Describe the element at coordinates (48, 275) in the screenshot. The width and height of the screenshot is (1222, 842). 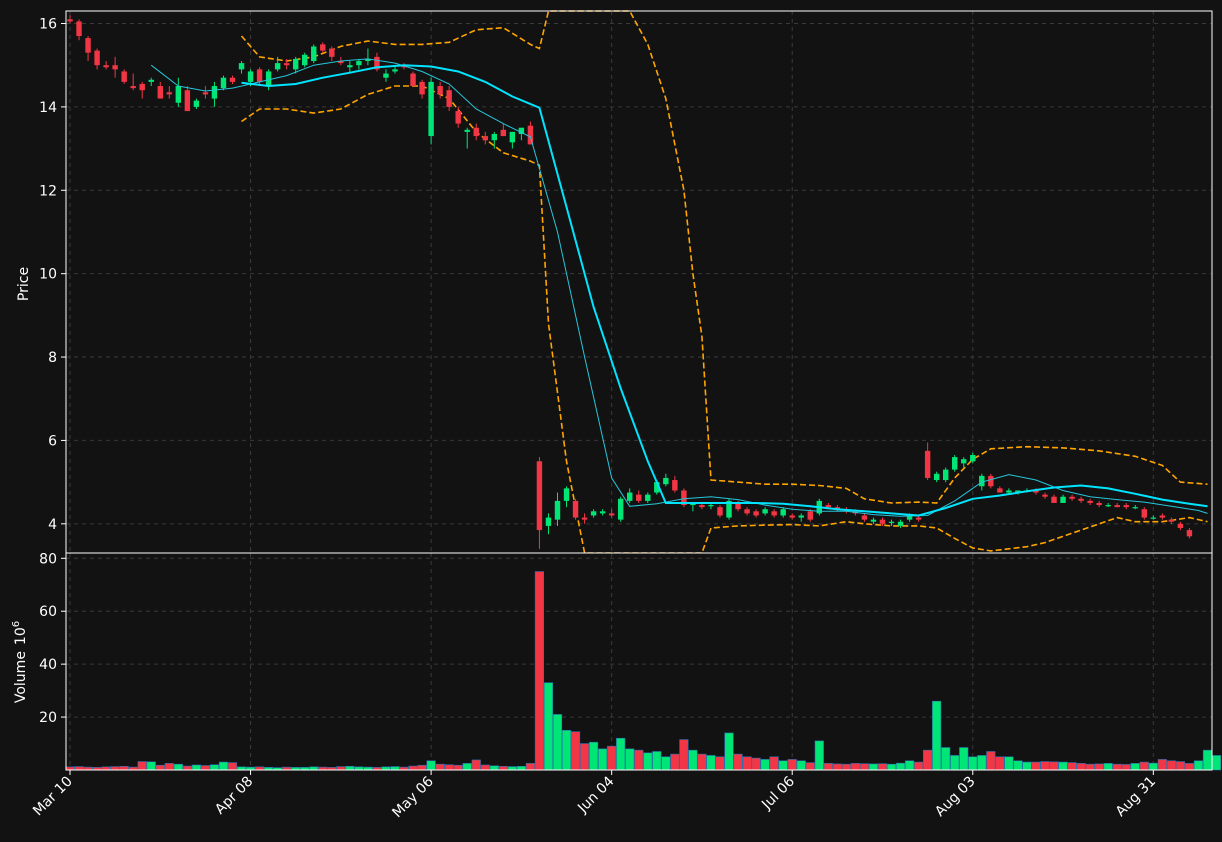
I see `price-tick-label: 10` at that location.